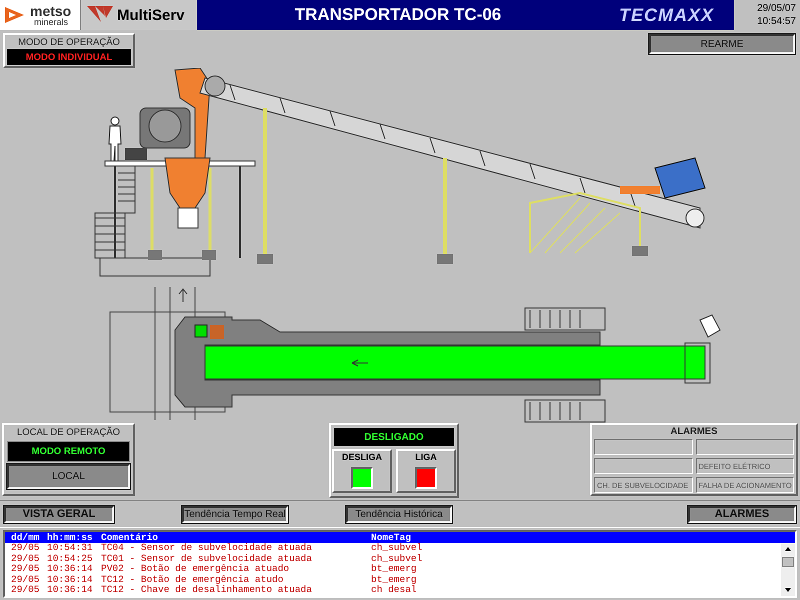 Image resolution: width=800 pixels, height=600 pixels. What do you see at coordinates (776, 21) in the screenshot?
I see `time-text: 10:54:57` at bounding box center [776, 21].